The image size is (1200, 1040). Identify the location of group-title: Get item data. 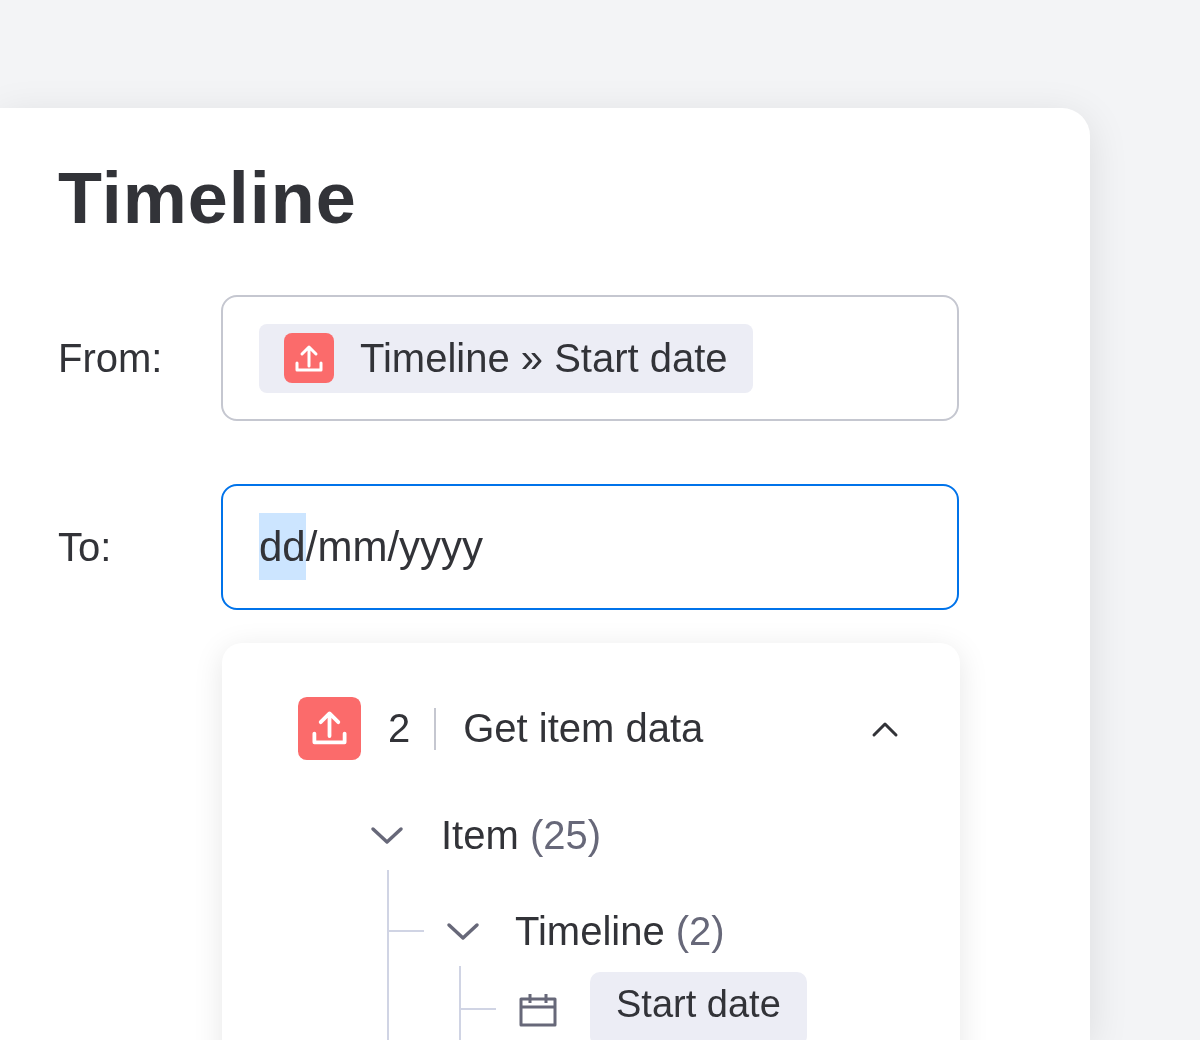
(583, 728).